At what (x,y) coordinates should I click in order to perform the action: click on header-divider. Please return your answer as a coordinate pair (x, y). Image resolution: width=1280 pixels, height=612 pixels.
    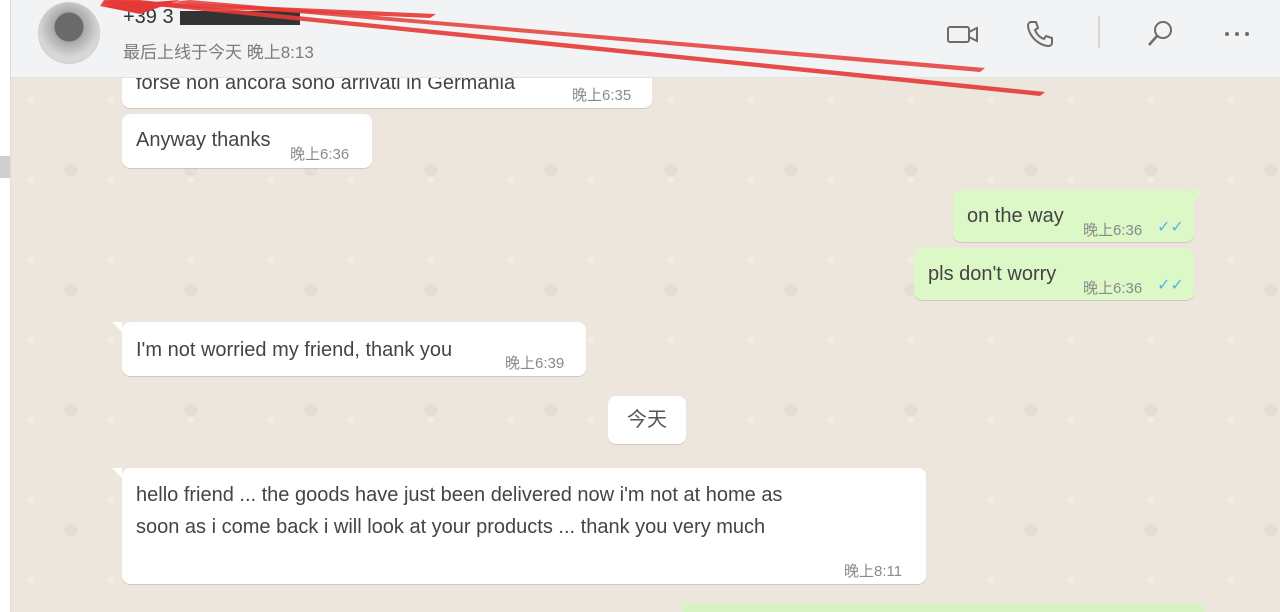
    Looking at the image, I should click on (1099, 32).